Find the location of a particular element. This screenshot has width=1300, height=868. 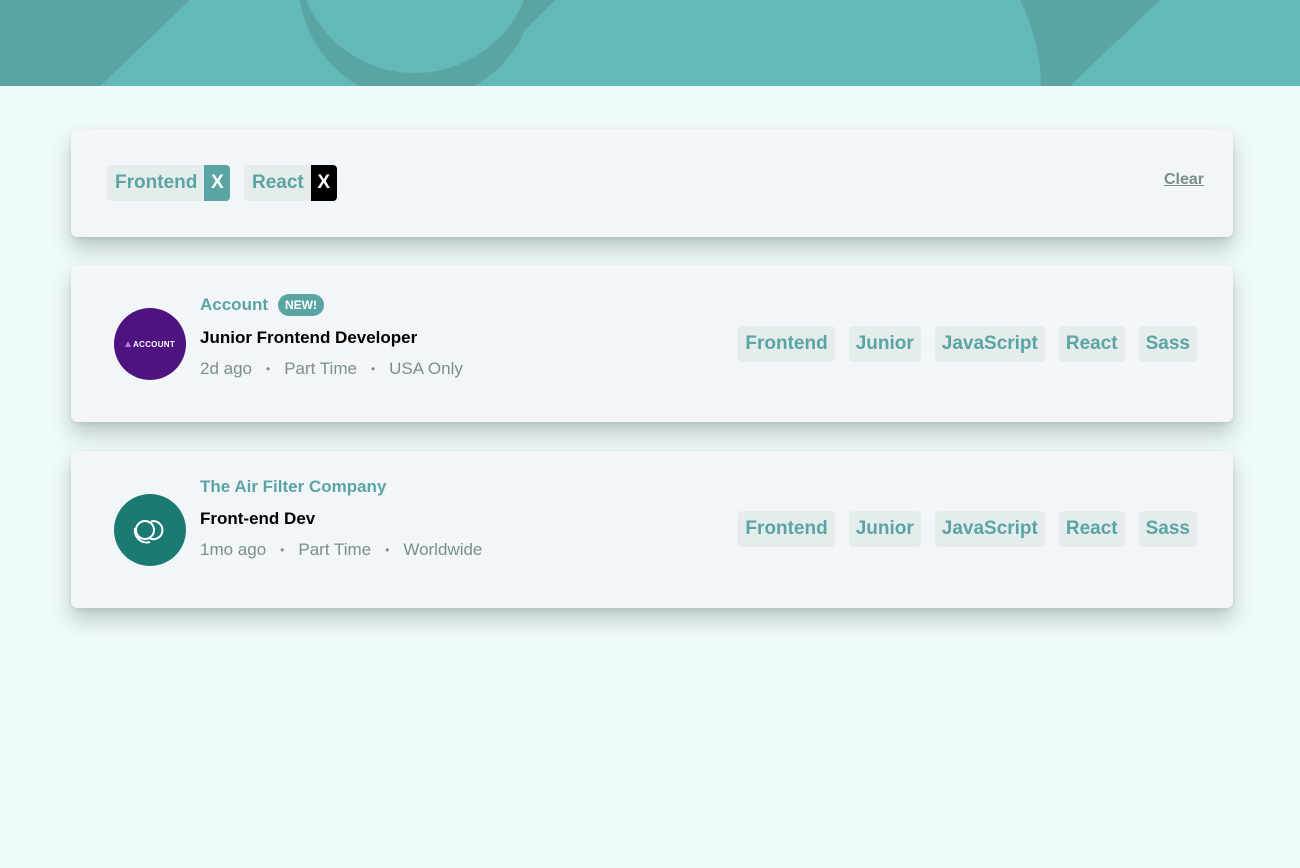

company-row: The Air Filter Company is located at coordinates (293, 487).